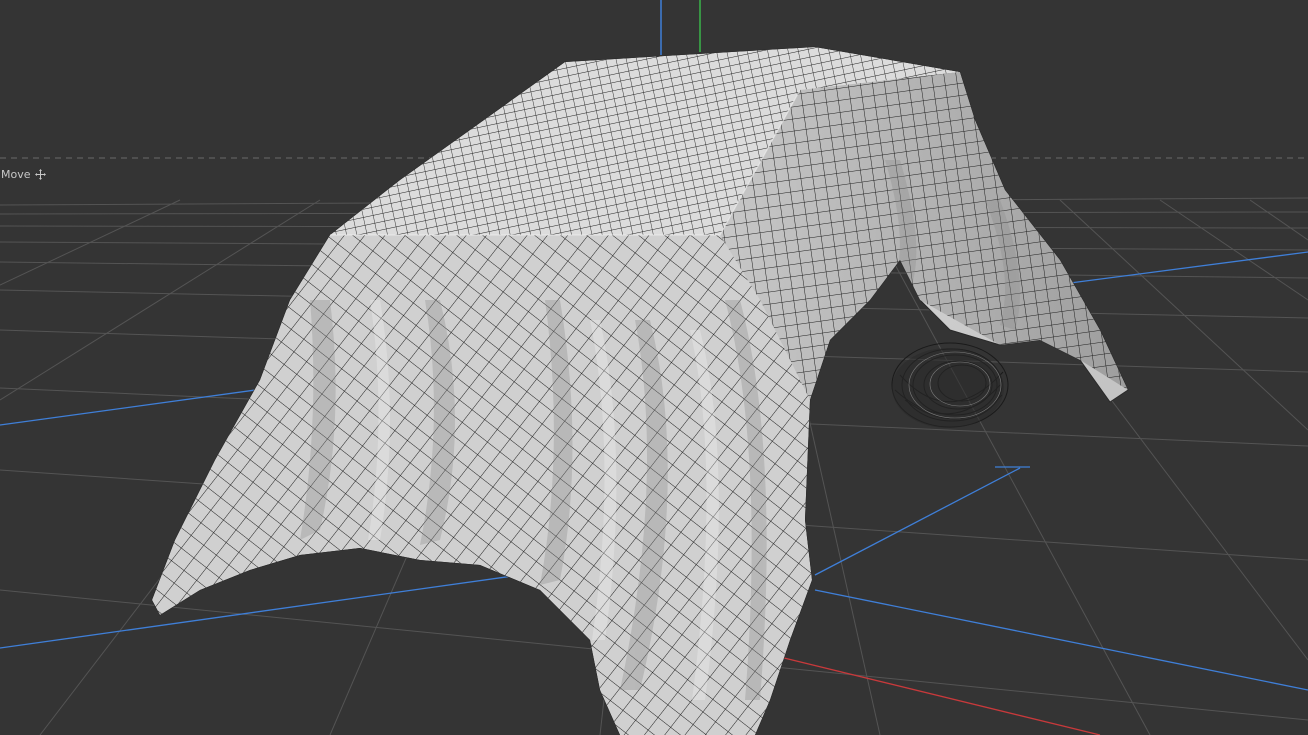 The width and height of the screenshot is (1308, 735). Describe the element at coordinates (16, 174) in the screenshot. I see `move-tool-label: Move` at that location.